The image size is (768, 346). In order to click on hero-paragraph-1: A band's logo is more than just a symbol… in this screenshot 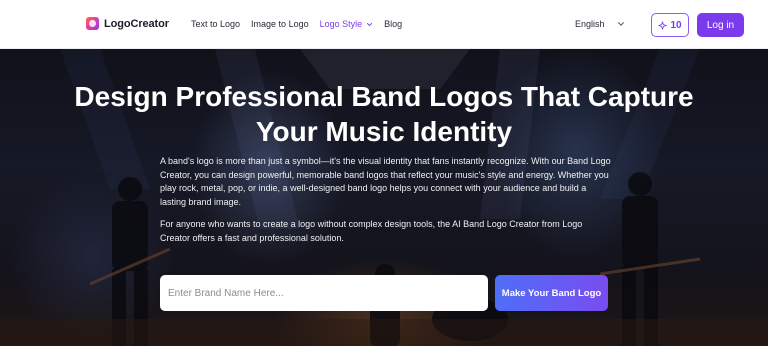, I will do `click(385, 181)`.